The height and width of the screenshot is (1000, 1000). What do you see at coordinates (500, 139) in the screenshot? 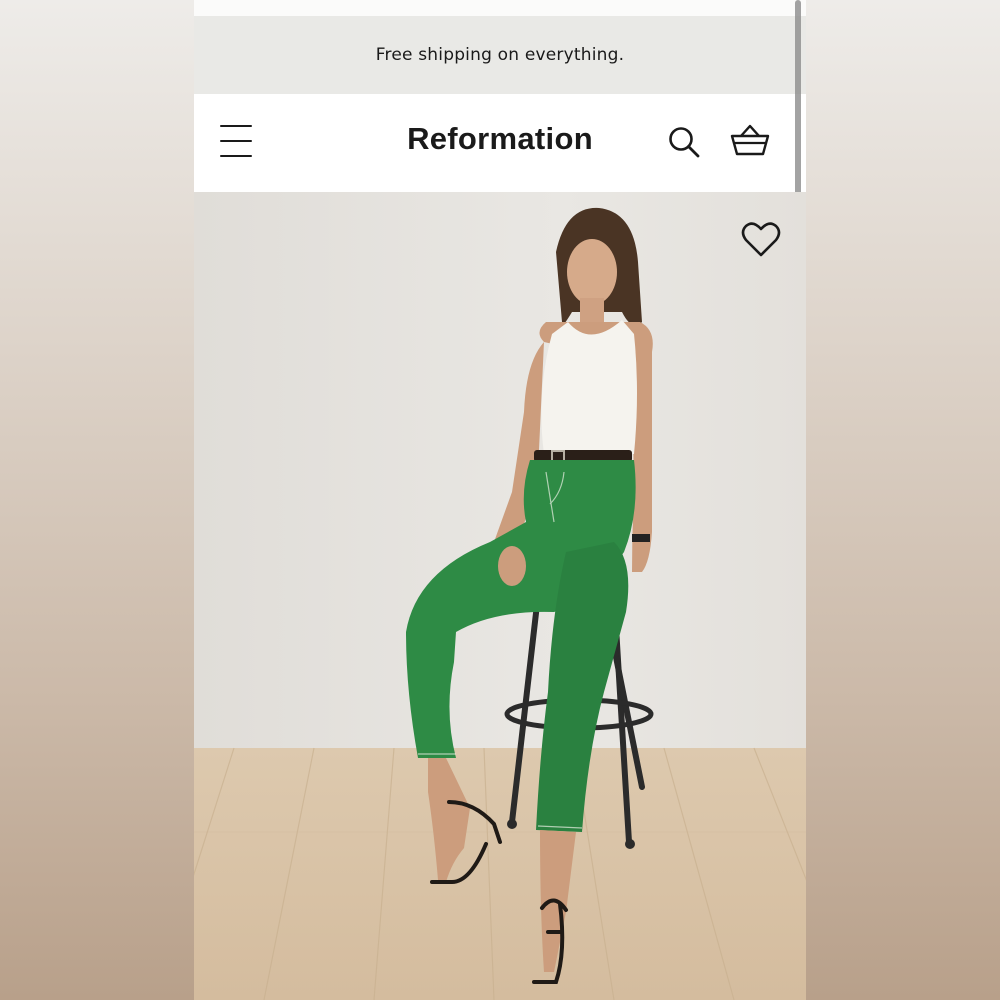
I see `brand-logo: Reformation` at bounding box center [500, 139].